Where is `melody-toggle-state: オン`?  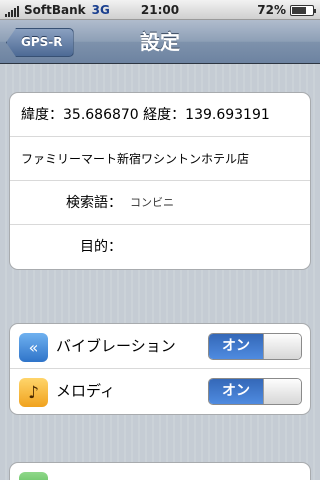
melody-toggle-state: オン is located at coordinates (236, 391).